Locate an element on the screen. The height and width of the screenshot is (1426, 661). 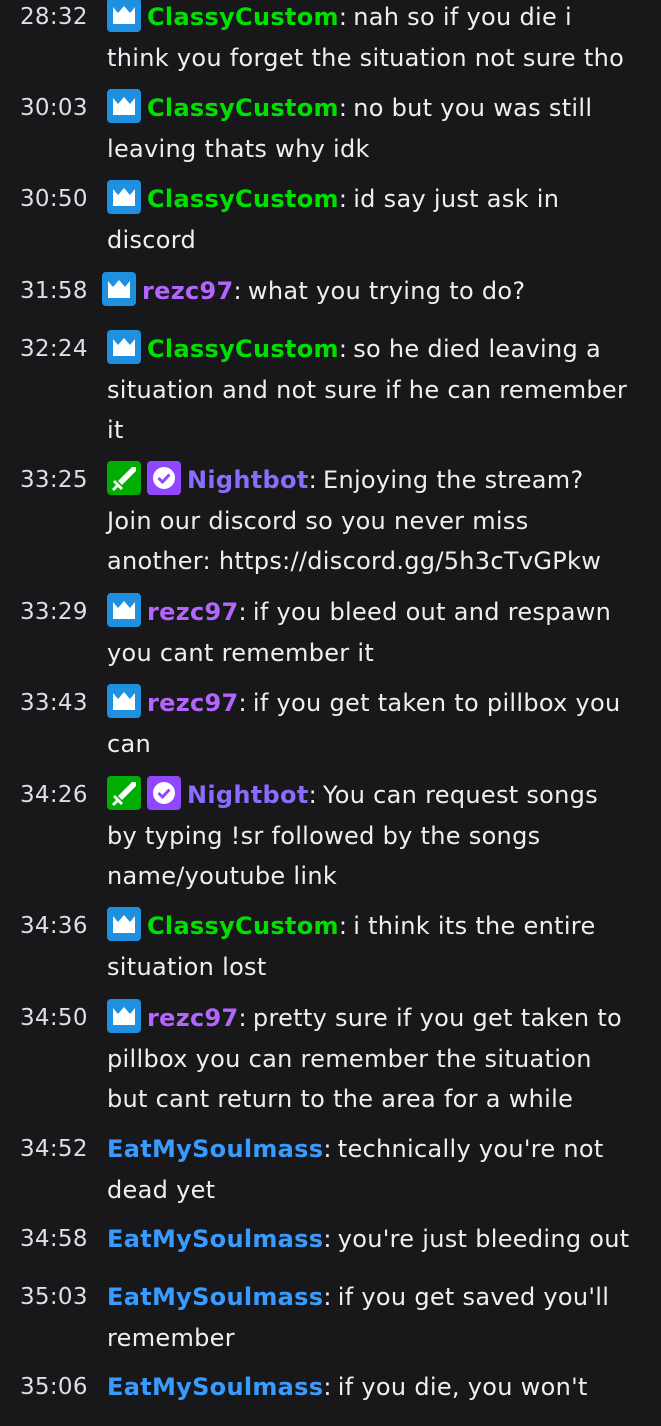
timestamp: 34:36 is located at coordinates (54, 926).